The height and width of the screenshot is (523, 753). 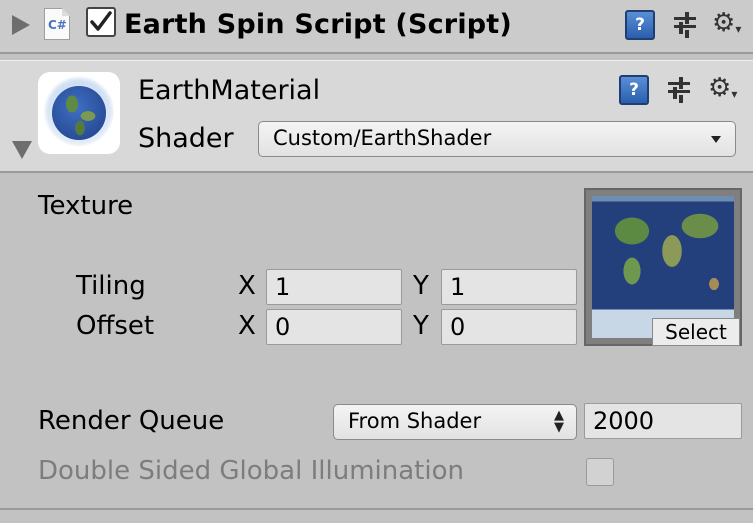 What do you see at coordinates (497, 139) in the screenshot?
I see `shader-dropdown: Custom/EarthShader` at bounding box center [497, 139].